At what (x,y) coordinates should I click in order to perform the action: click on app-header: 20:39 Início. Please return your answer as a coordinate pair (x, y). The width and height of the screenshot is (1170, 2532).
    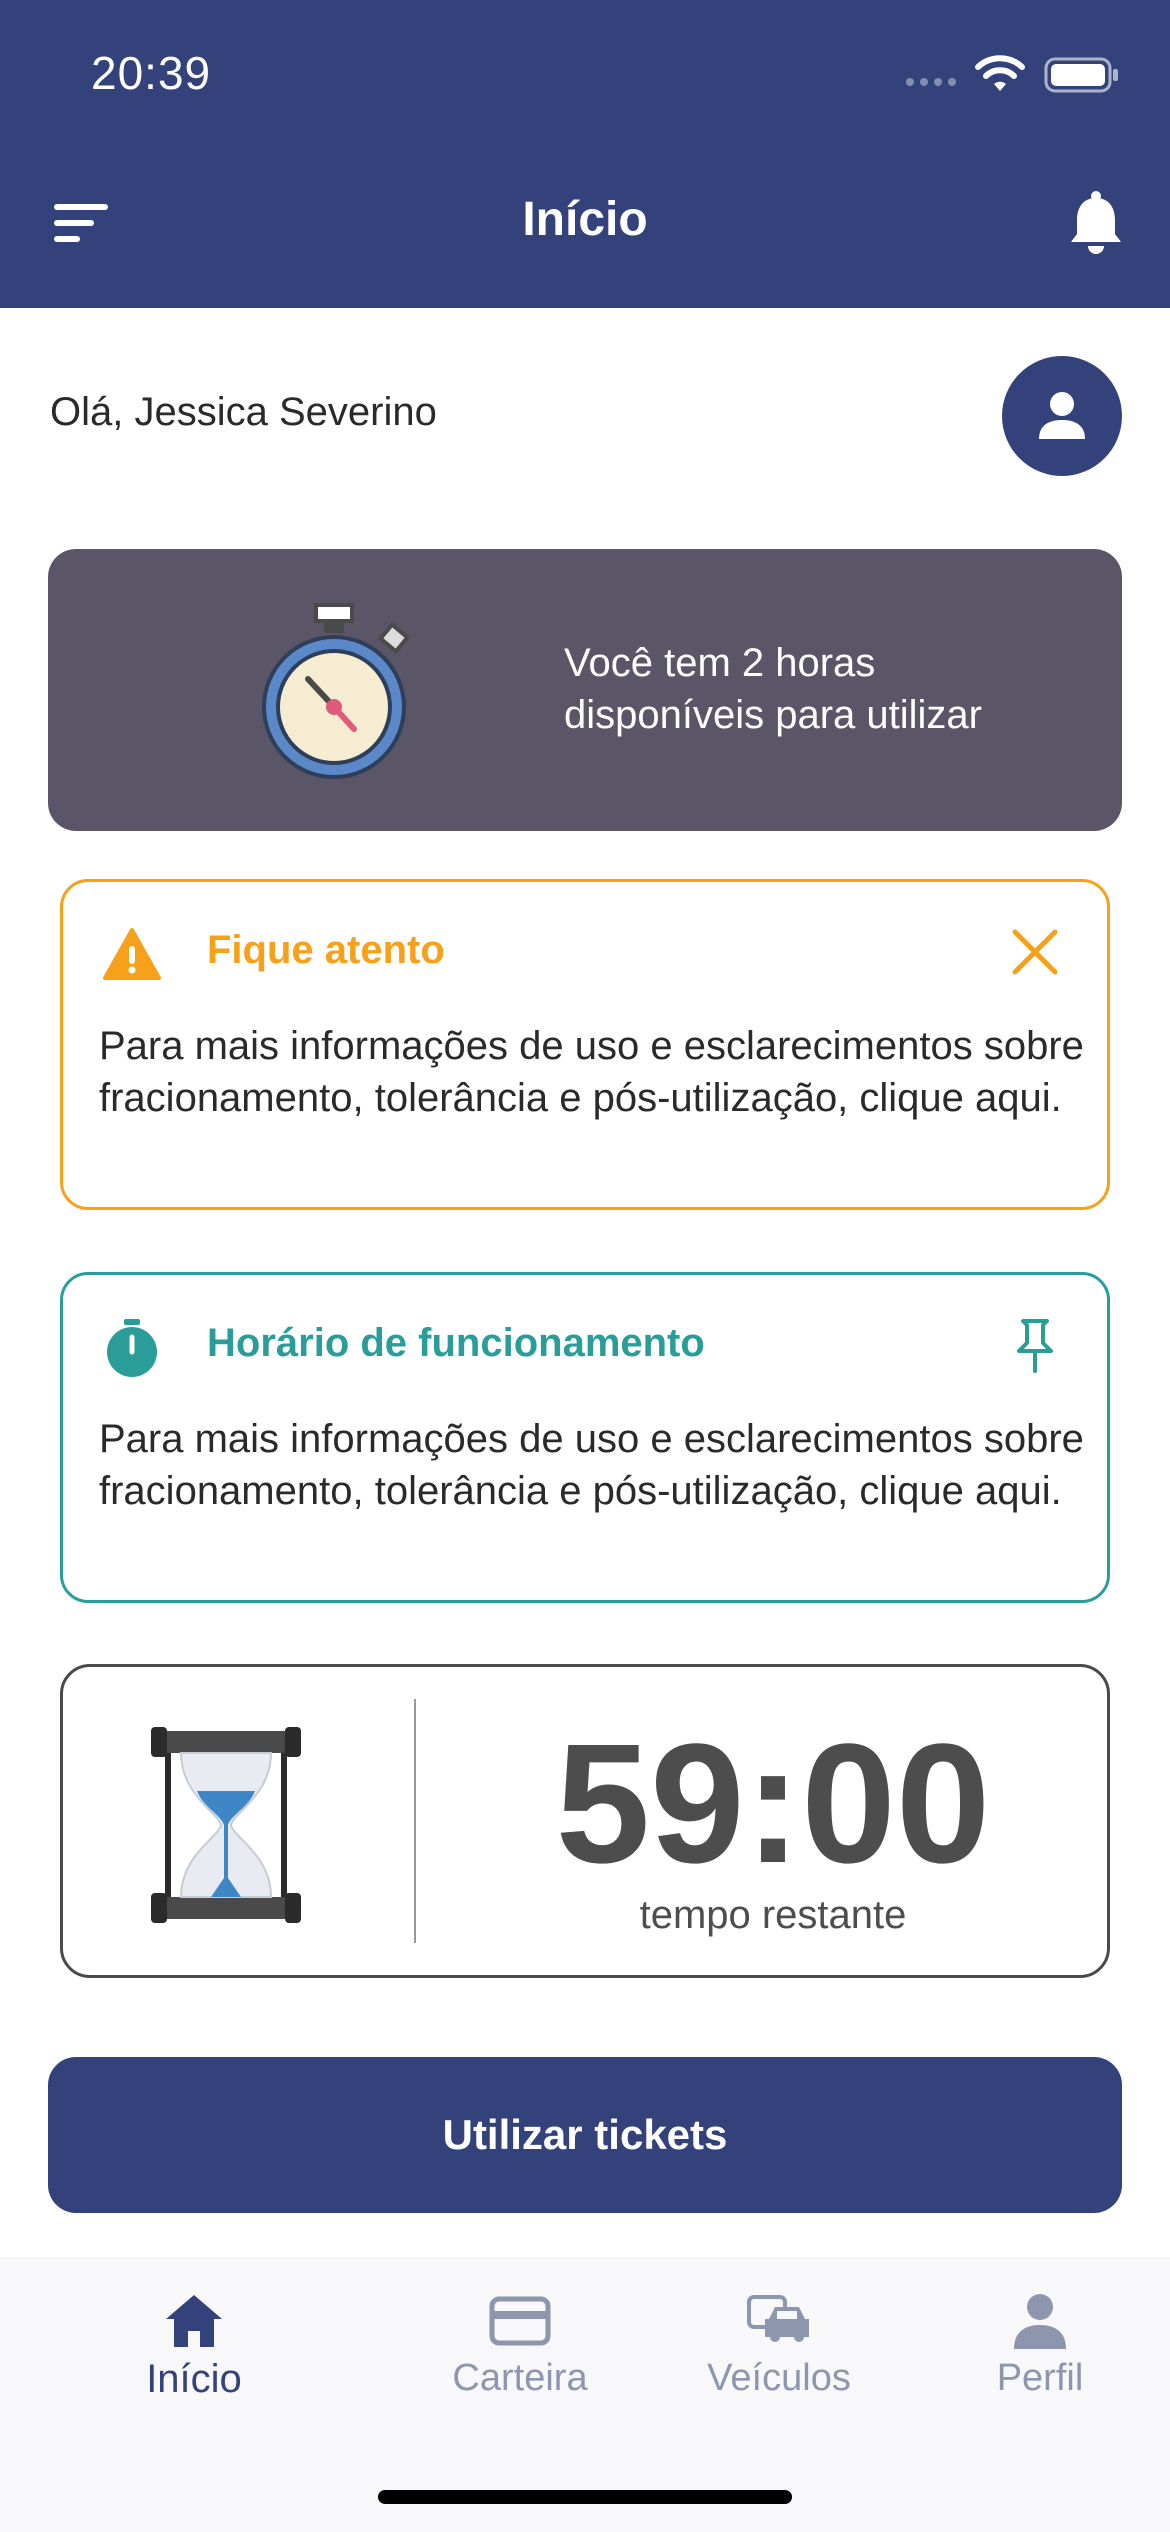
    Looking at the image, I should click on (585, 154).